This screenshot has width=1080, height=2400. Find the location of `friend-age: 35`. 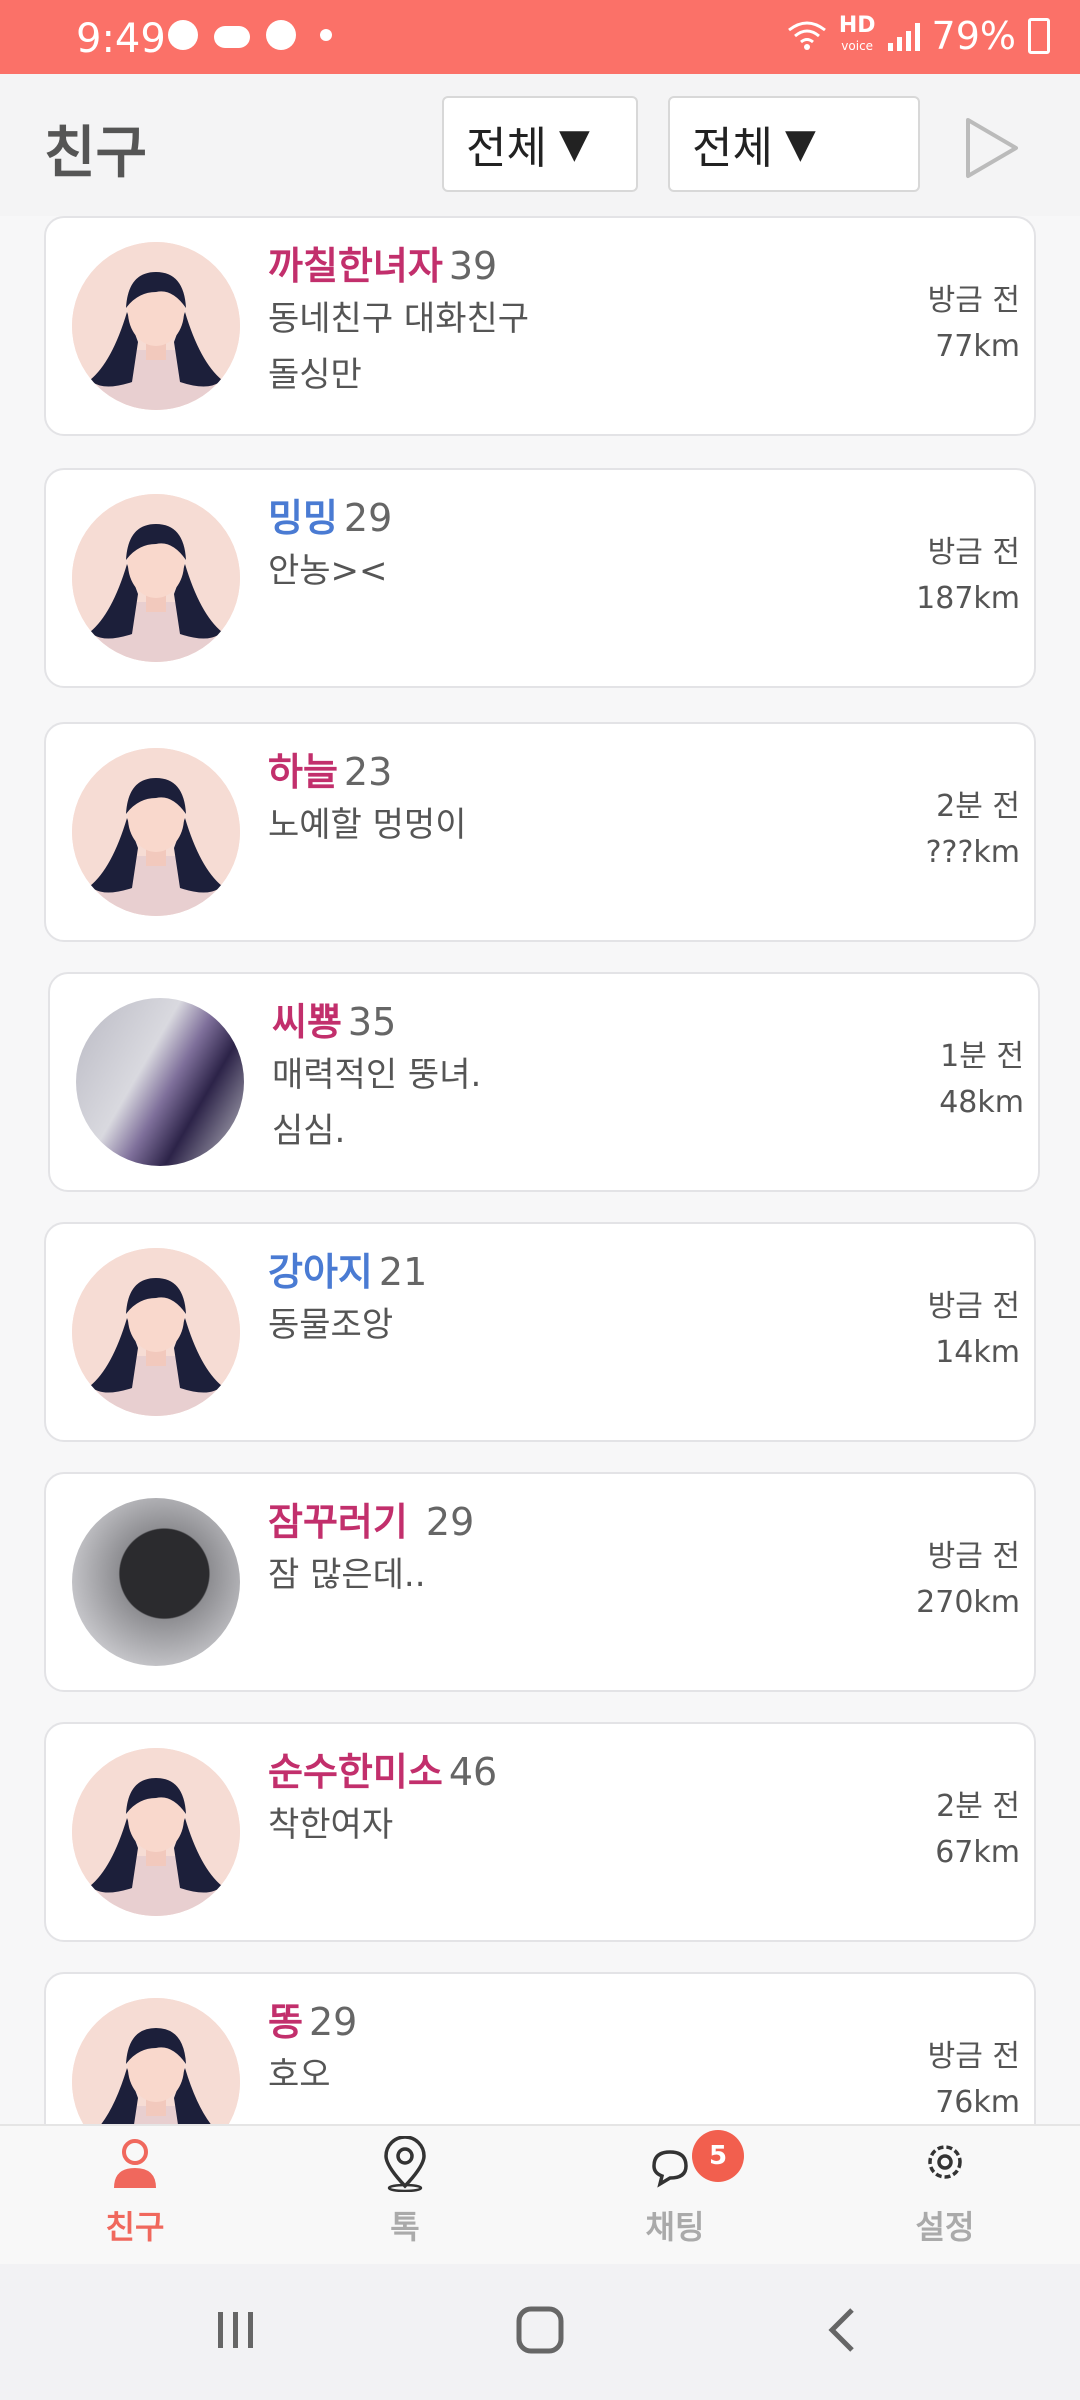

friend-age: 35 is located at coordinates (372, 1022).